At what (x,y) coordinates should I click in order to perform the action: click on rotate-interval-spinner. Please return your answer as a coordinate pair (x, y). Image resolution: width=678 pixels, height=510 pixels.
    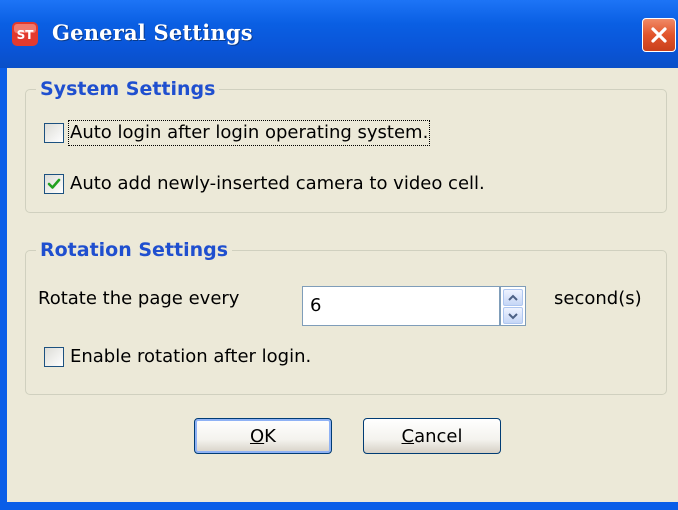
    Looking at the image, I should click on (513, 306).